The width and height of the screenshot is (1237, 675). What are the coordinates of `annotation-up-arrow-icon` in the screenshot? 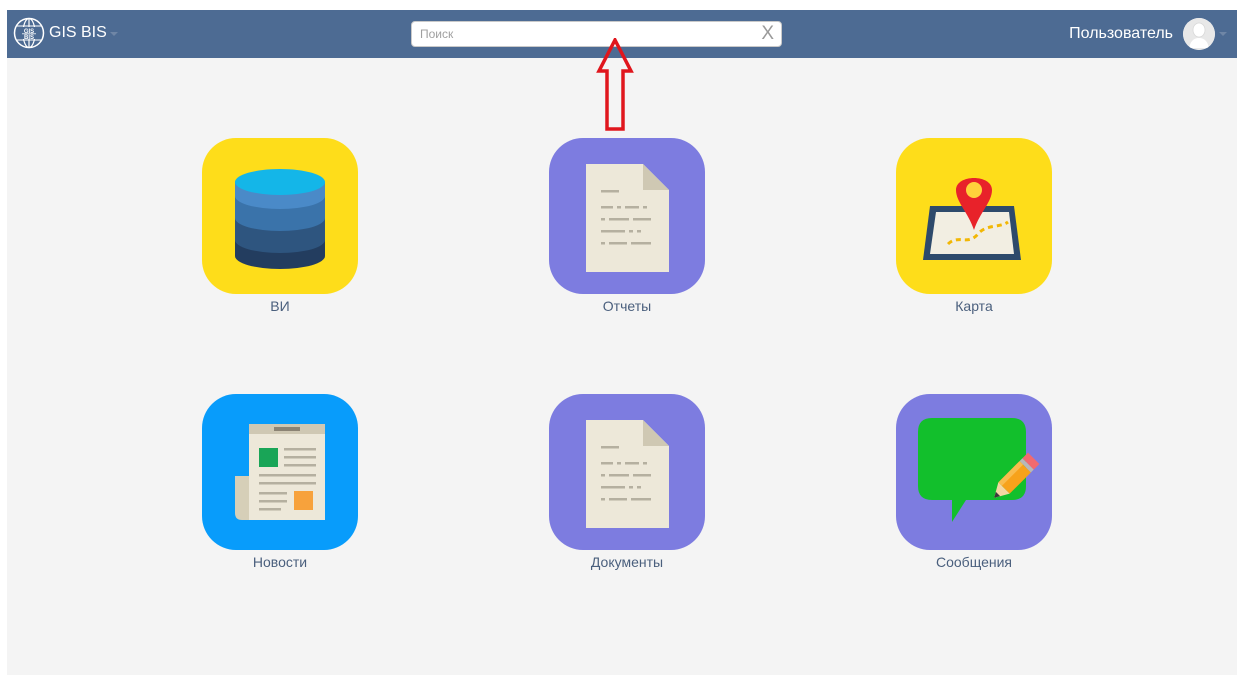 It's located at (615, 84).